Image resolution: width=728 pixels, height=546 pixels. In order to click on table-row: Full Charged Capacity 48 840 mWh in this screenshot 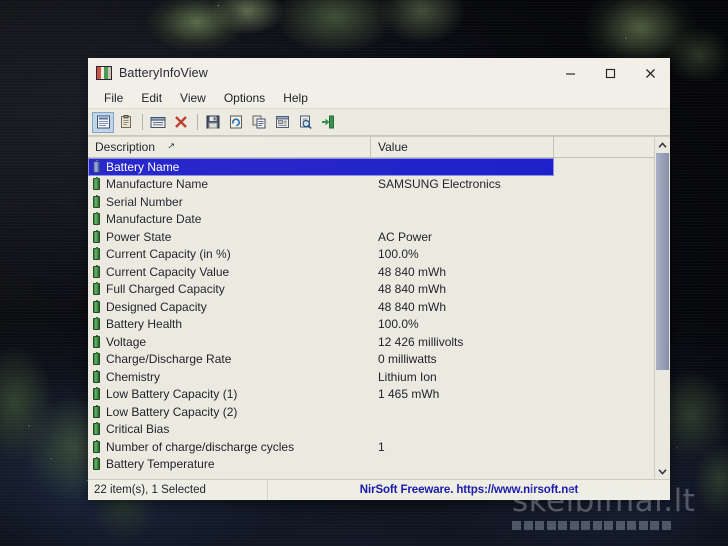, I will do `click(379, 290)`.